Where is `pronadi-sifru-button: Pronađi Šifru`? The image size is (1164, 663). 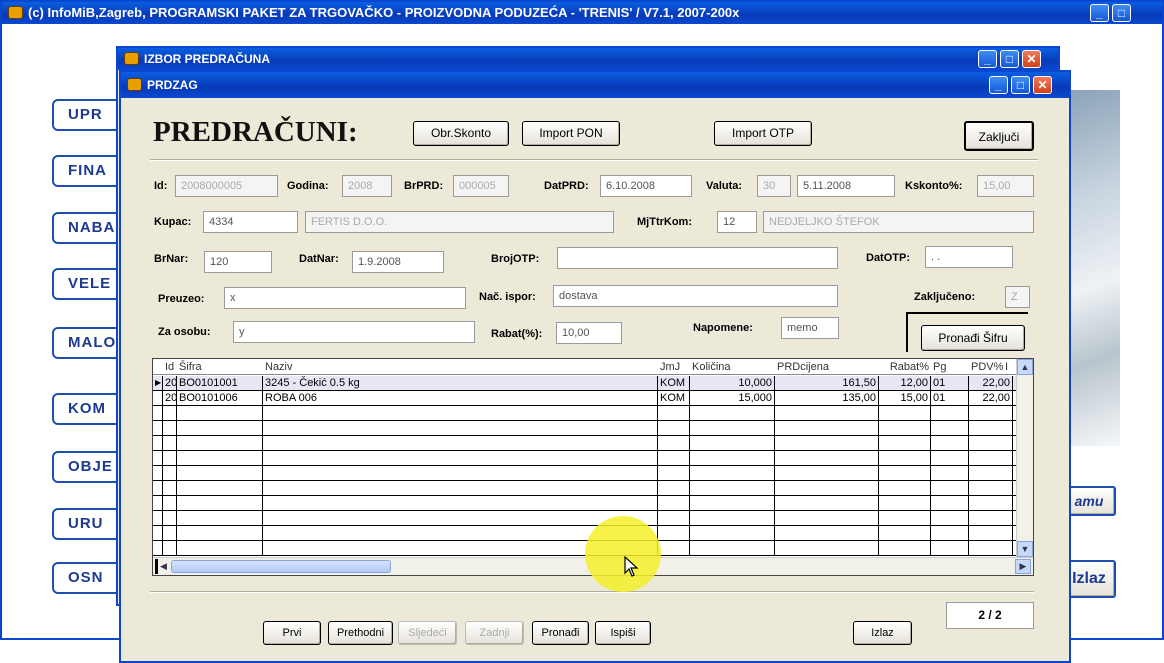 pronadi-sifru-button: Pronađi Šifru is located at coordinates (973, 338).